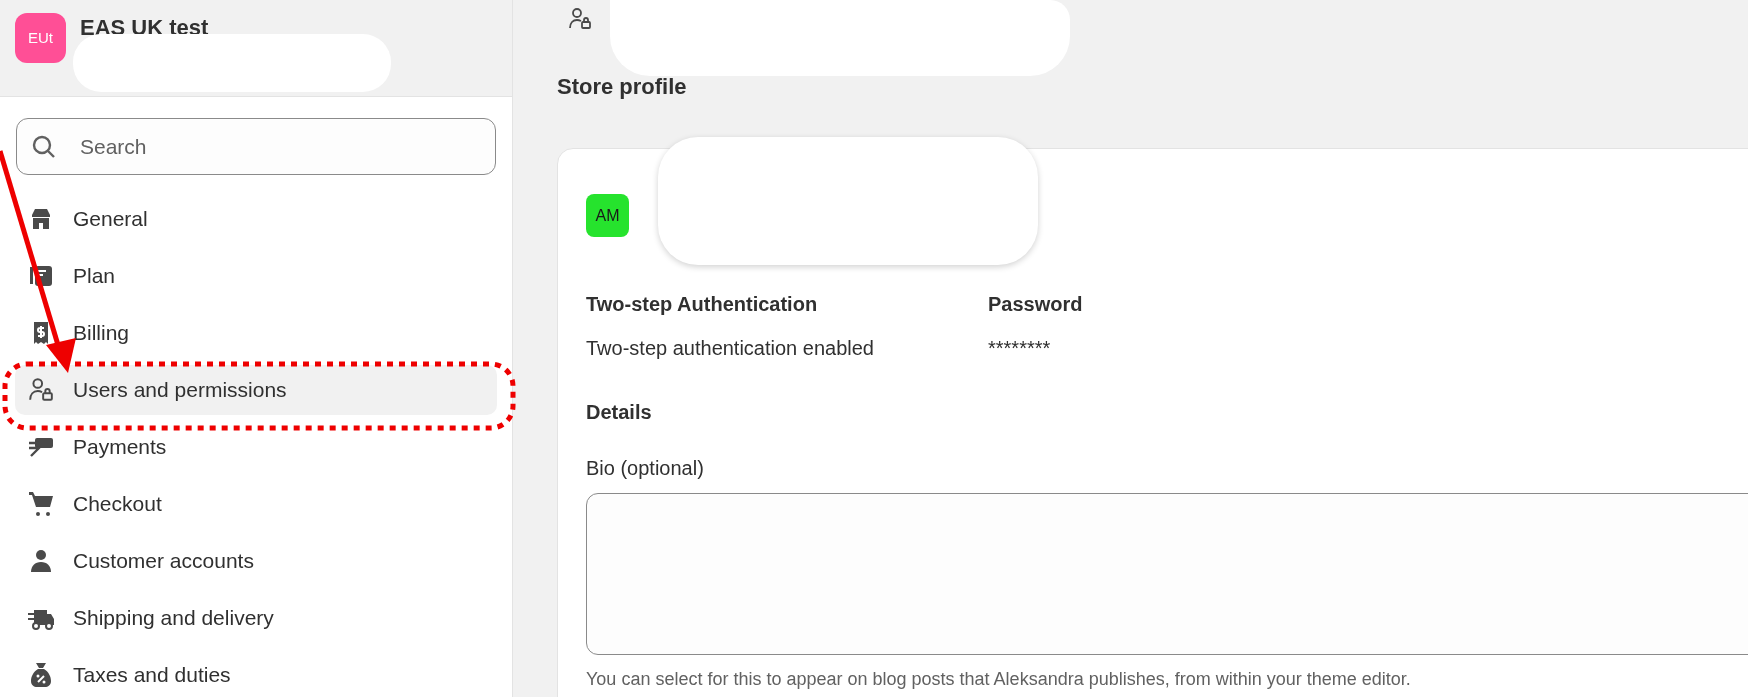 The width and height of the screenshot is (1748, 697). Describe the element at coordinates (645, 468) in the screenshot. I see `field-label: Bio (optional)` at that location.